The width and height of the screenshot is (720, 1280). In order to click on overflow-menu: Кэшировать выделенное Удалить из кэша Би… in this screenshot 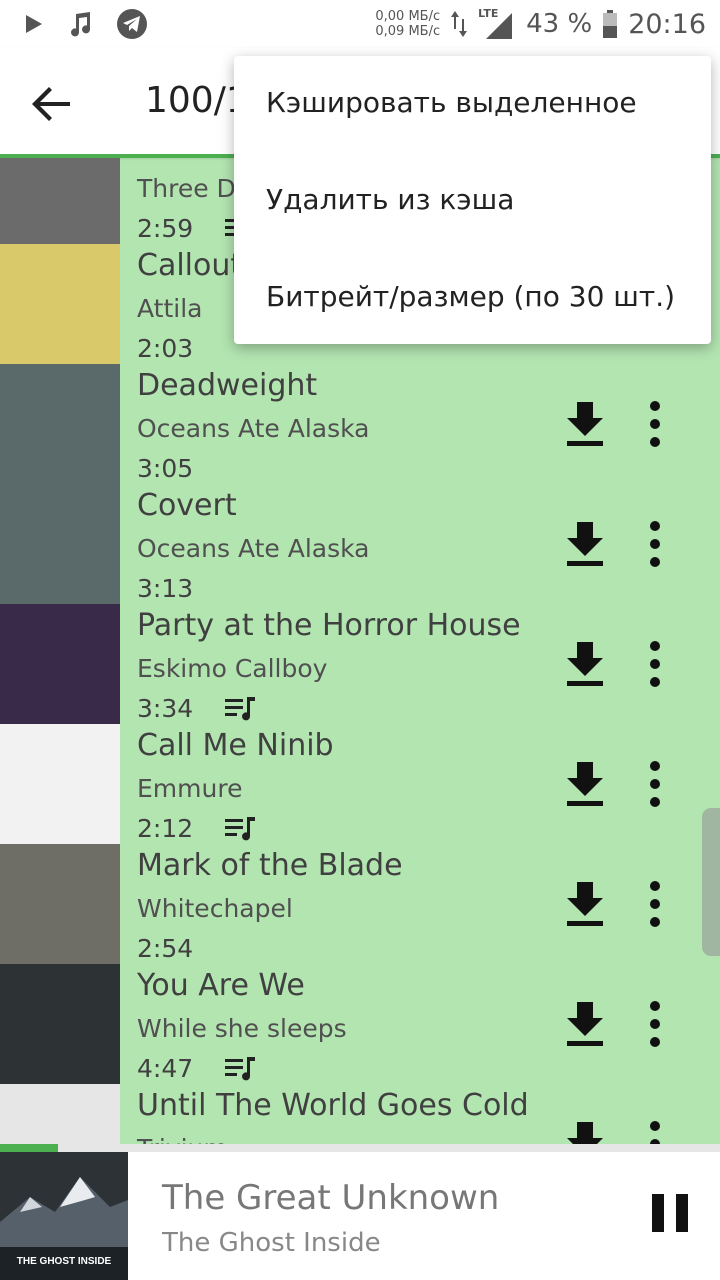, I will do `click(472, 200)`.